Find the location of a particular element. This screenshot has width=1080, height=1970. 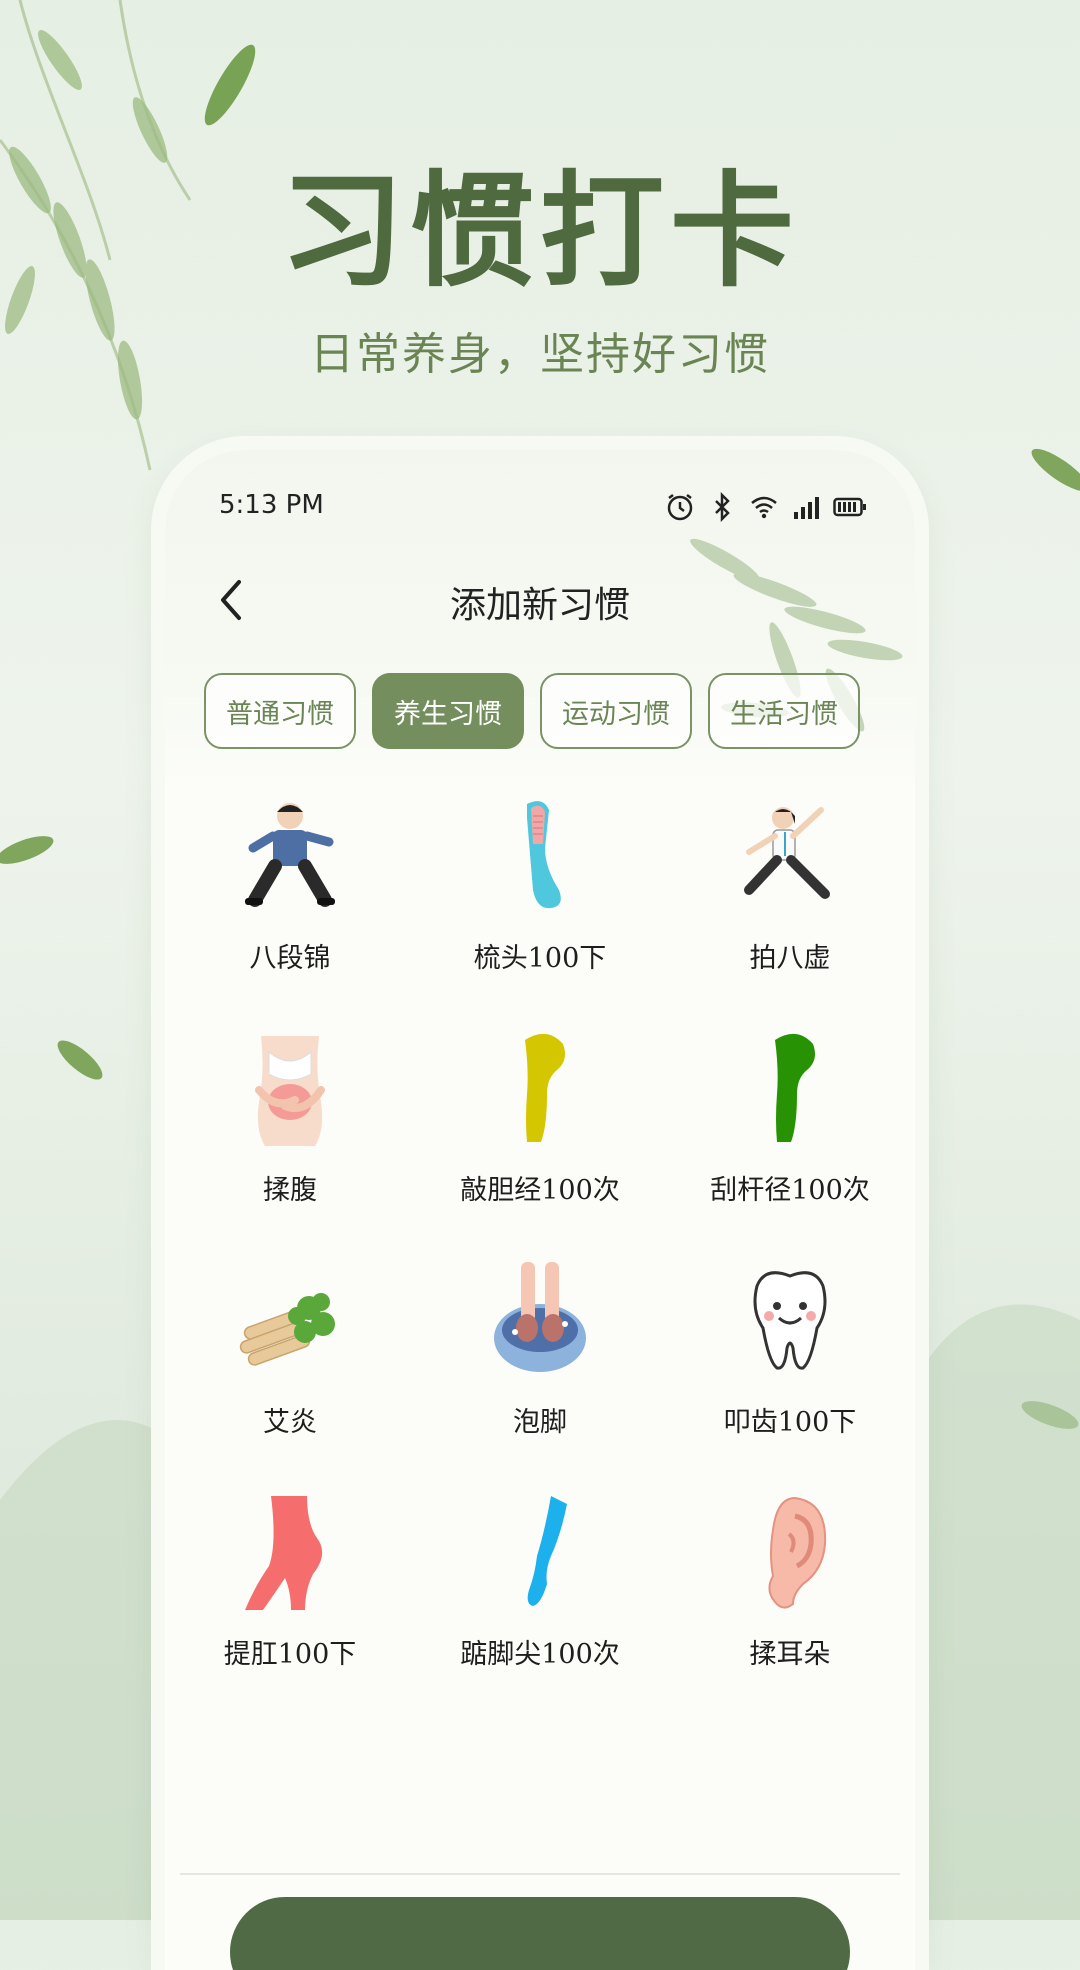

habit-label: 敲胆经100次 is located at coordinates (540, 1190).